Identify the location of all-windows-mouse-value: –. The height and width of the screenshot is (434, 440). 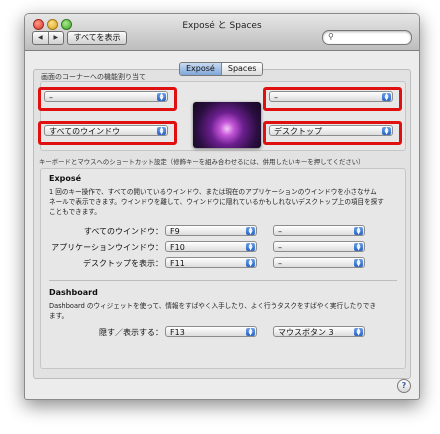
(280, 231).